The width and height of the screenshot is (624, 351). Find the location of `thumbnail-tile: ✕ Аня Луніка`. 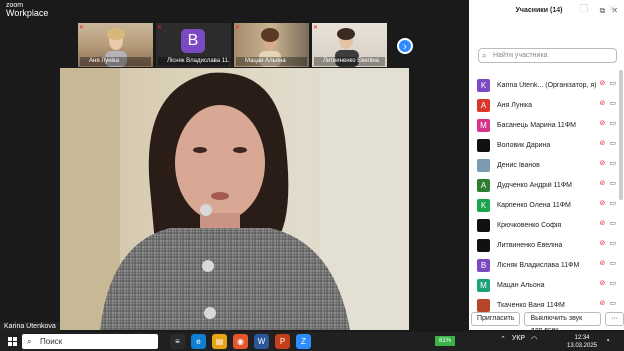

thumbnail-tile: ✕ Аня Луніка is located at coordinates (115, 45).